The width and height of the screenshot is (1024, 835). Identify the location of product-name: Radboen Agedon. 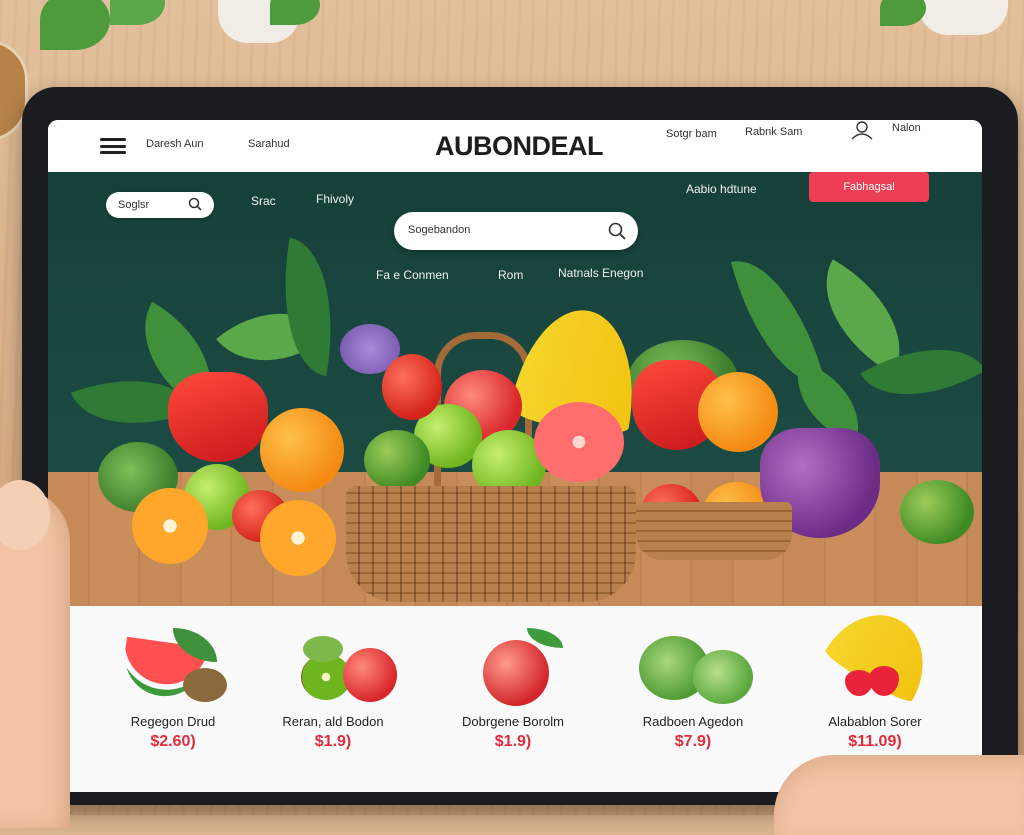
(693, 721).